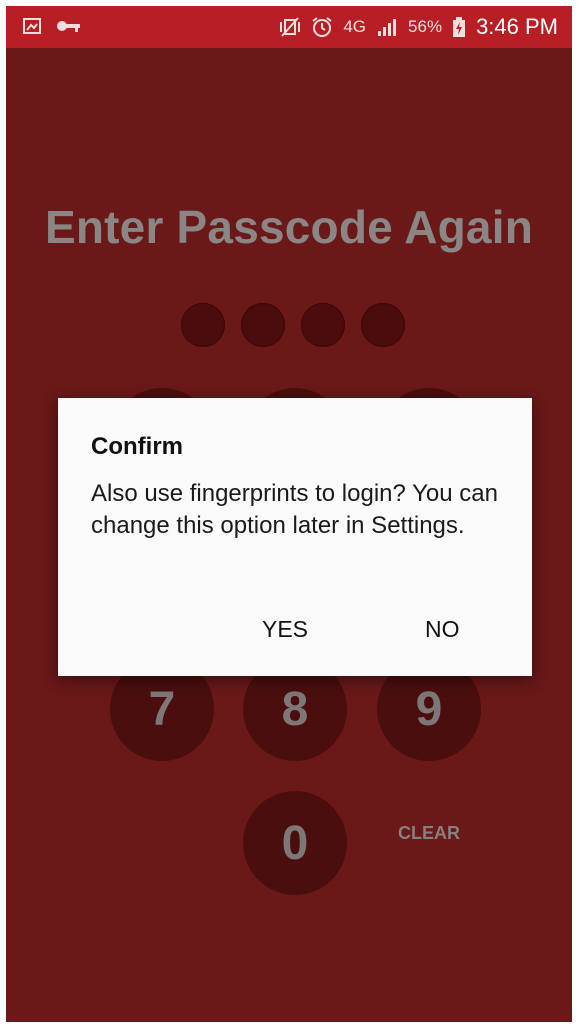 Image resolution: width=578 pixels, height=1028 pixels. I want to click on passcode-dots, so click(293, 325).